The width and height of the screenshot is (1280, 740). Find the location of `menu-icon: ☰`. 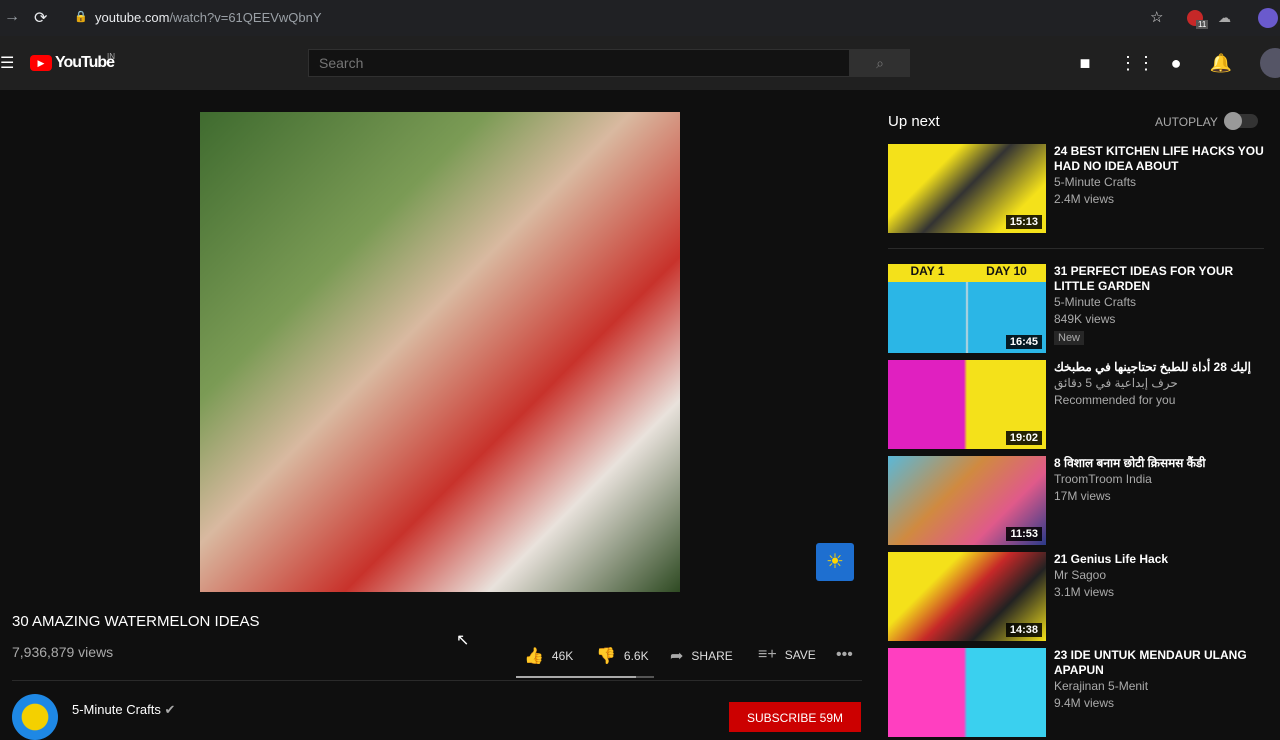

menu-icon: ☰ is located at coordinates (7, 63).